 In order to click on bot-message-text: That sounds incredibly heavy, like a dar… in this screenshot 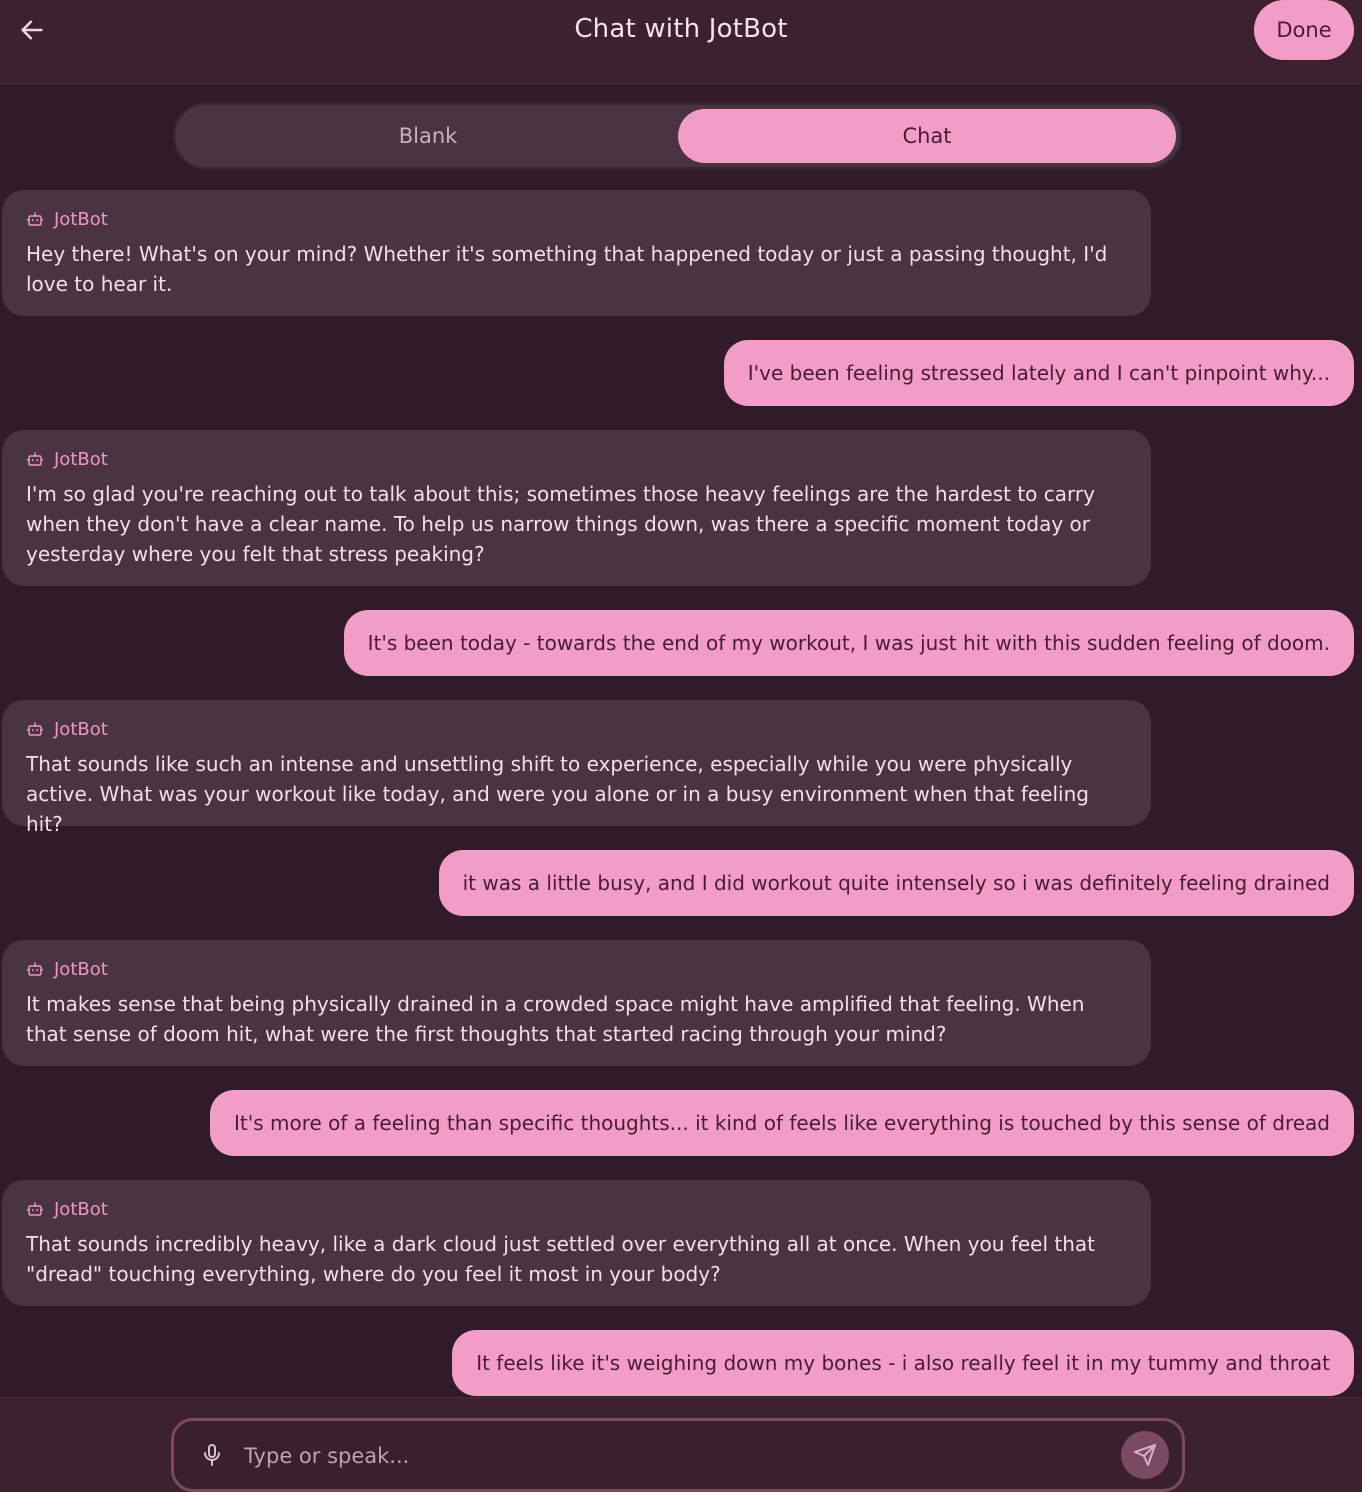, I will do `click(560, 1259)`.